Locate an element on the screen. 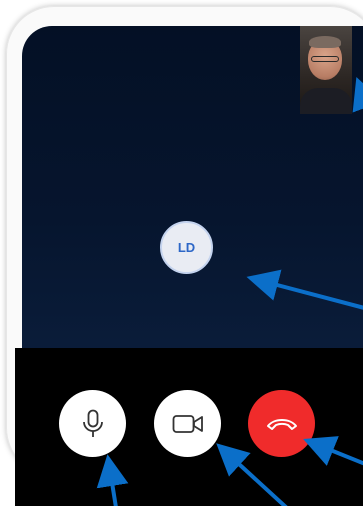 The width and height of the screenshot is (363, 506). toggle-camera-button is located at coordinates (187, 423).